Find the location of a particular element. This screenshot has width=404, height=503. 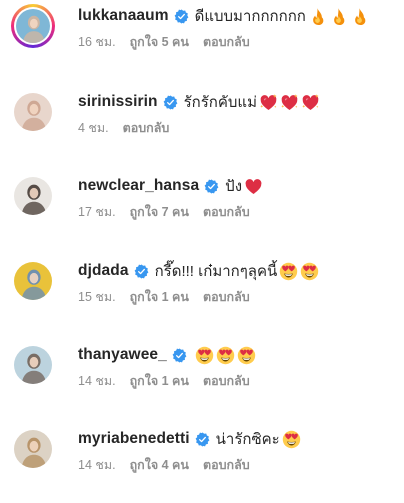

comment-main-line: lukkanaaum ดีแบบมากกกกกก is located at coordinates (238, 16).